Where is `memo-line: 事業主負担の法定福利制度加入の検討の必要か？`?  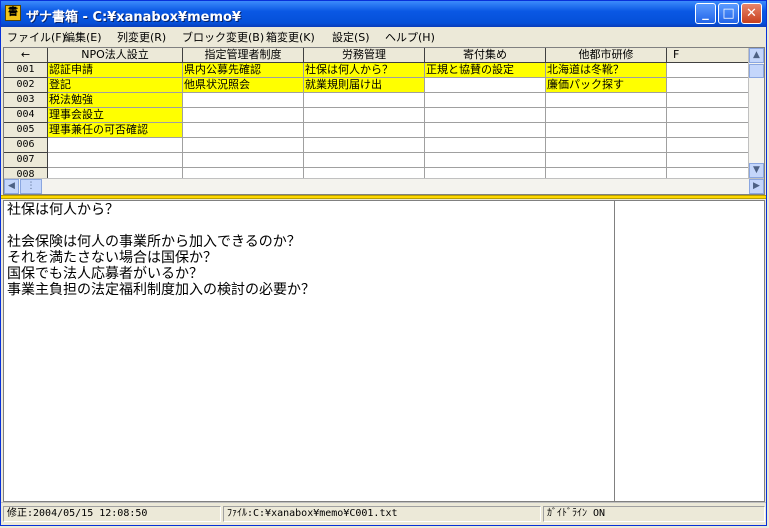 memo-line: 事業主負担の法定福利制度加入の検討の必要か？ is located at coordinates (161, 290).